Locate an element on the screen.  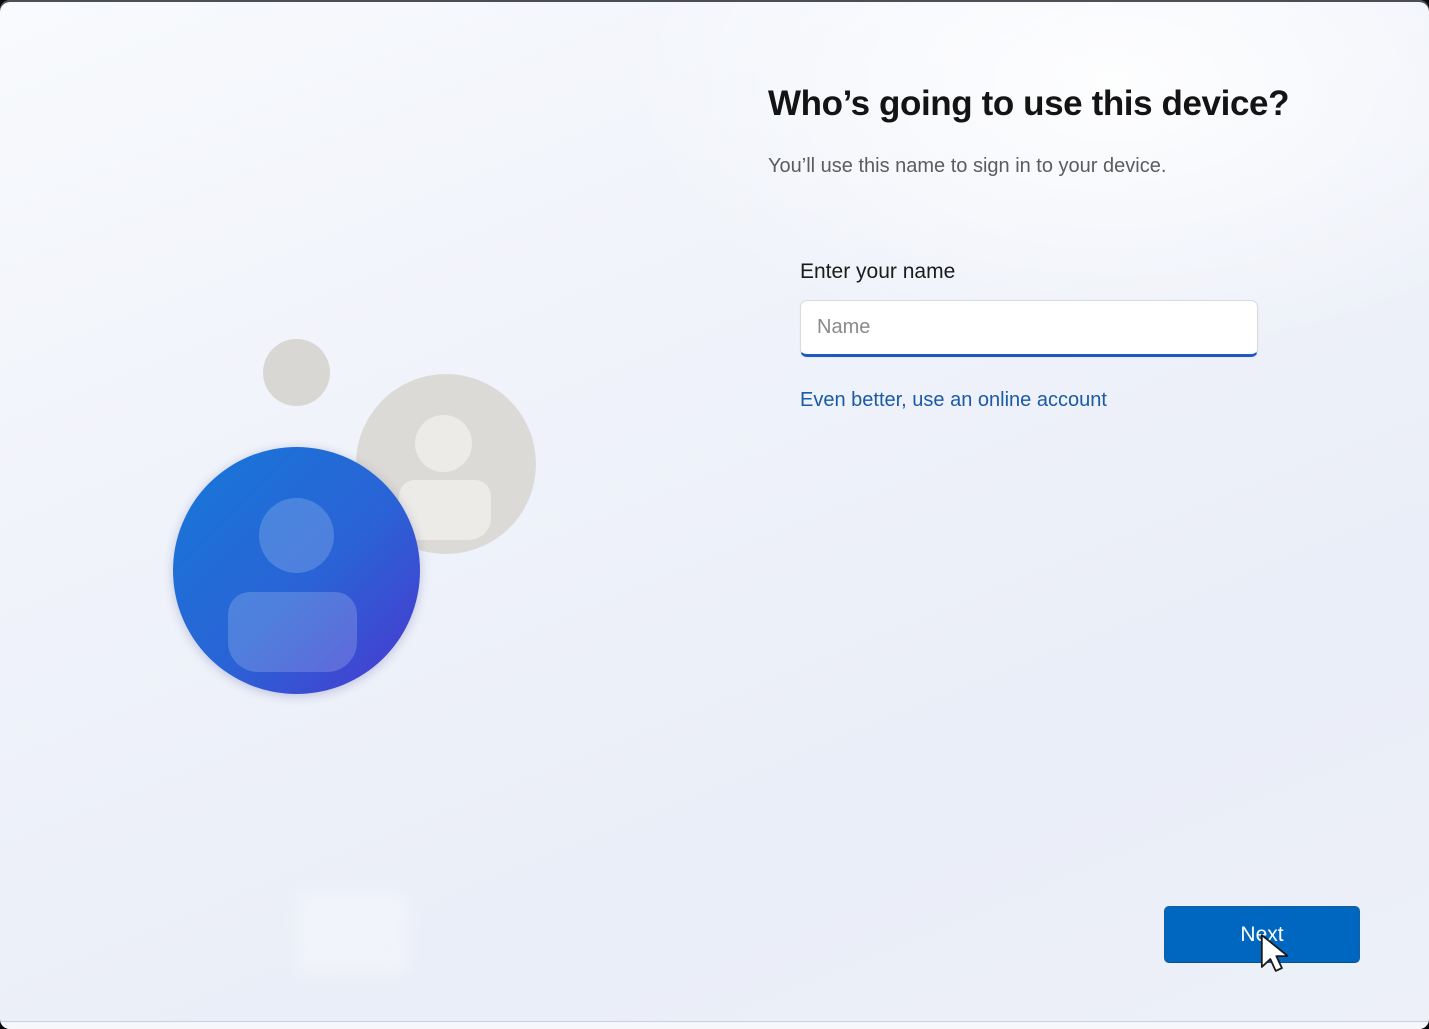
avatar-primary is located at coordinates (296, 570).